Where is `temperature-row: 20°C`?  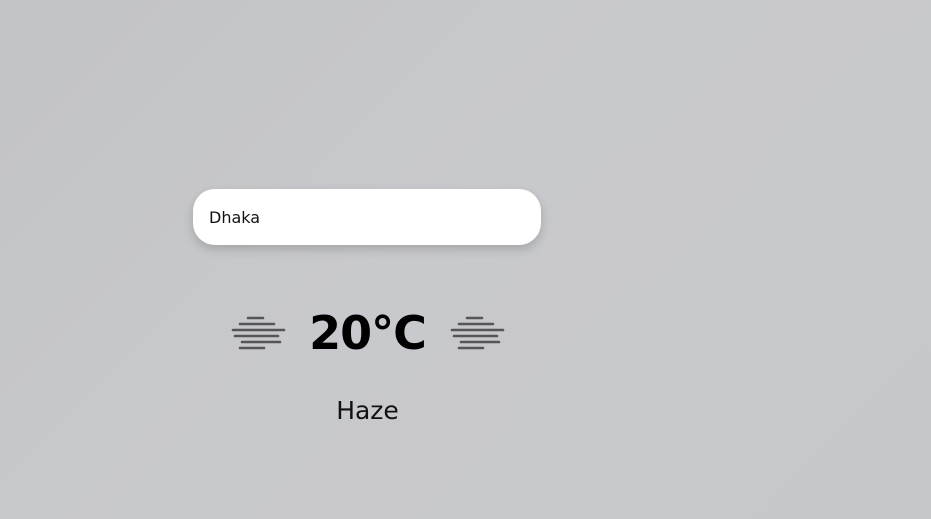
temperature-row: 20°C is located at coordinates (367, 333).